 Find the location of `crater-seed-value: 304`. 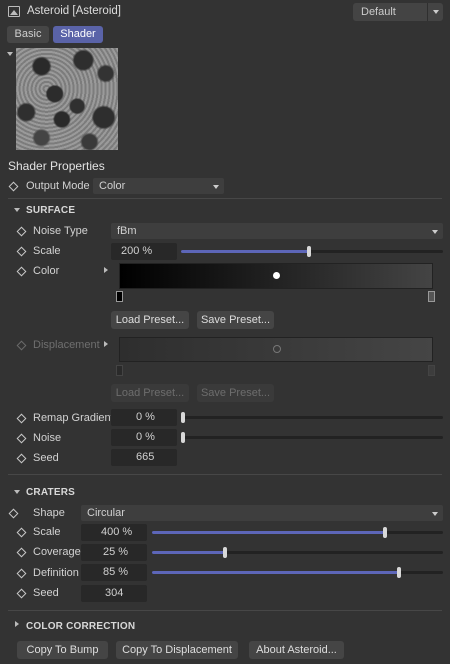

crater-seed-value: 304 is located at coordinates (114, 593).